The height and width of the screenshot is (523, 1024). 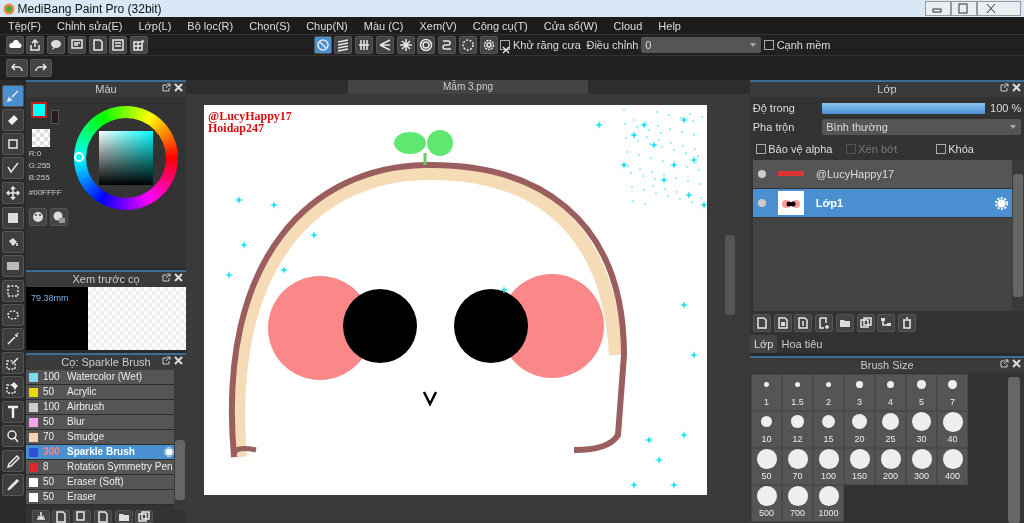 What do you see at coordinates (100, 497) in the screenshot?
I see `brush-list-item: 50 Eraser` at bounding box center [100, 497].